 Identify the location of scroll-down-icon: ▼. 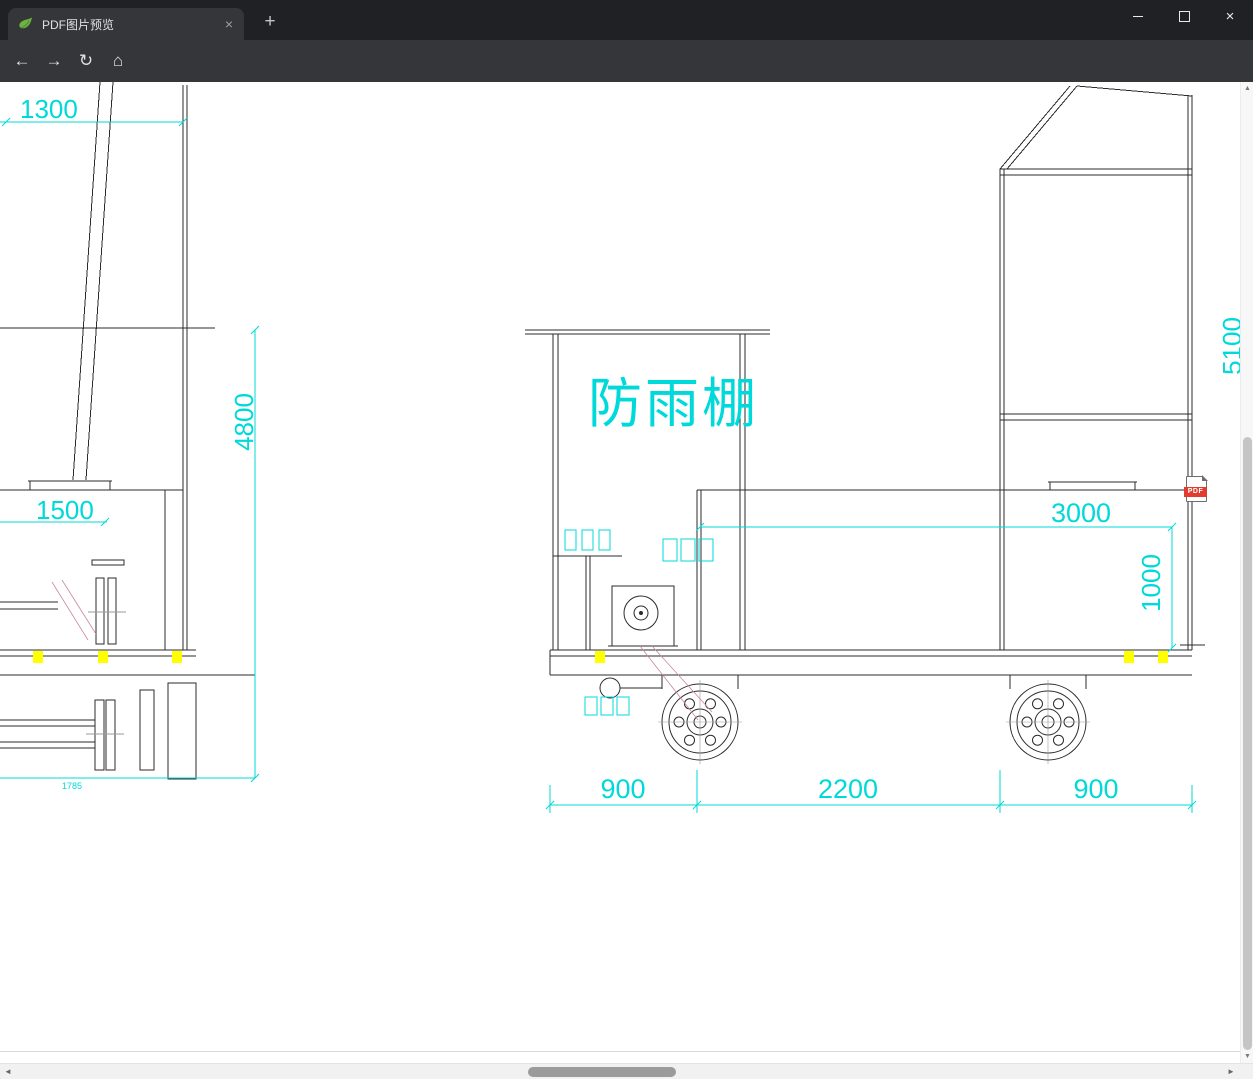
(1247, 1056).